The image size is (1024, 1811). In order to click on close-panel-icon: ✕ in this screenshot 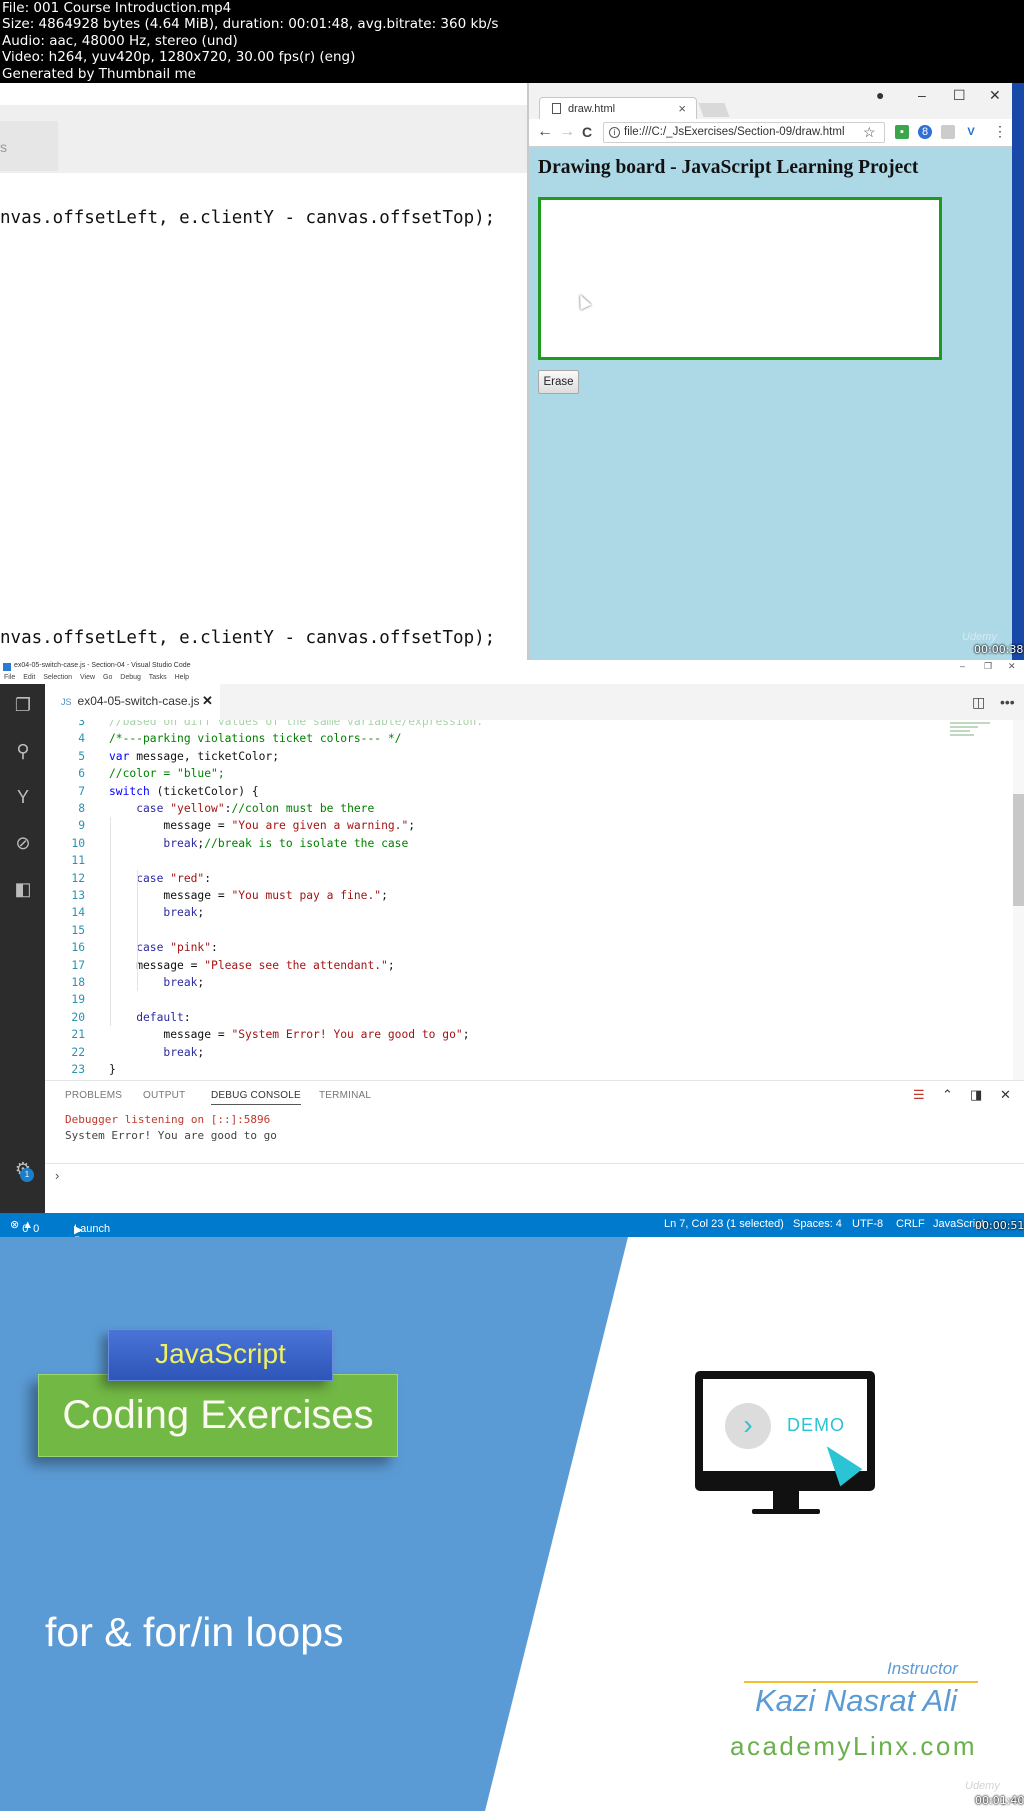, I will do `click(1005, 1095)`.